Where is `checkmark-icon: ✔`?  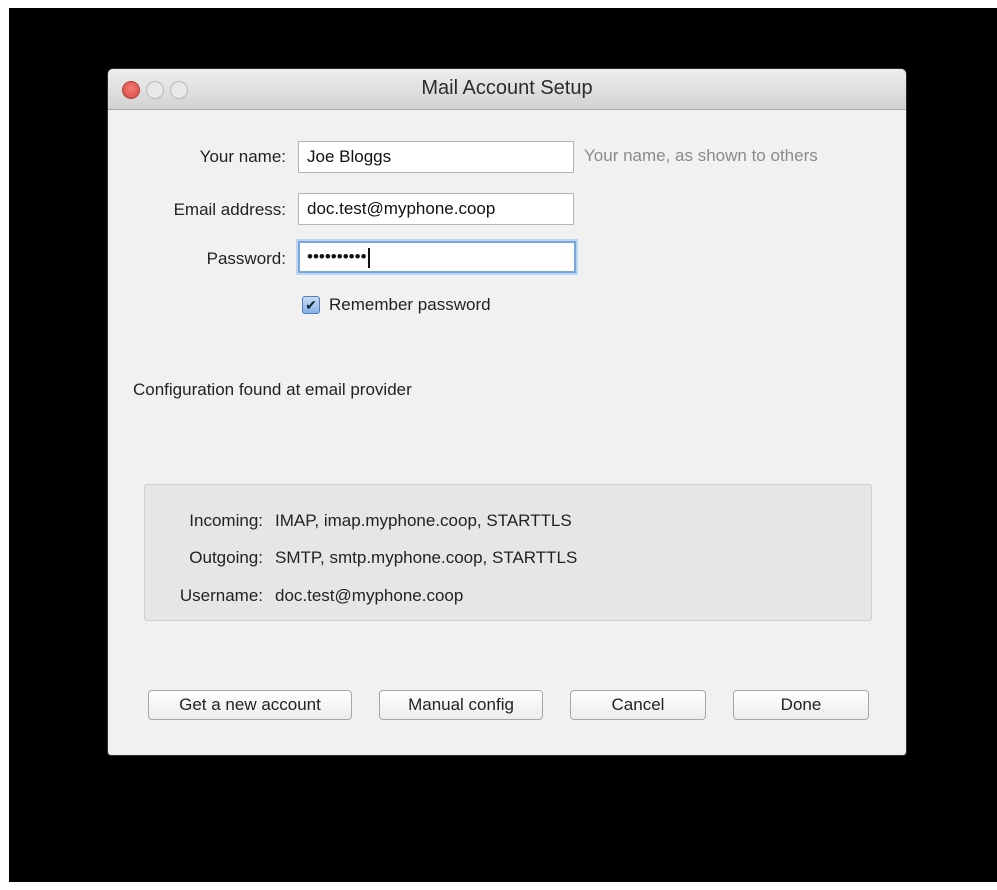
checkmark-icon: ✔ is located at coordinates (311, 305).